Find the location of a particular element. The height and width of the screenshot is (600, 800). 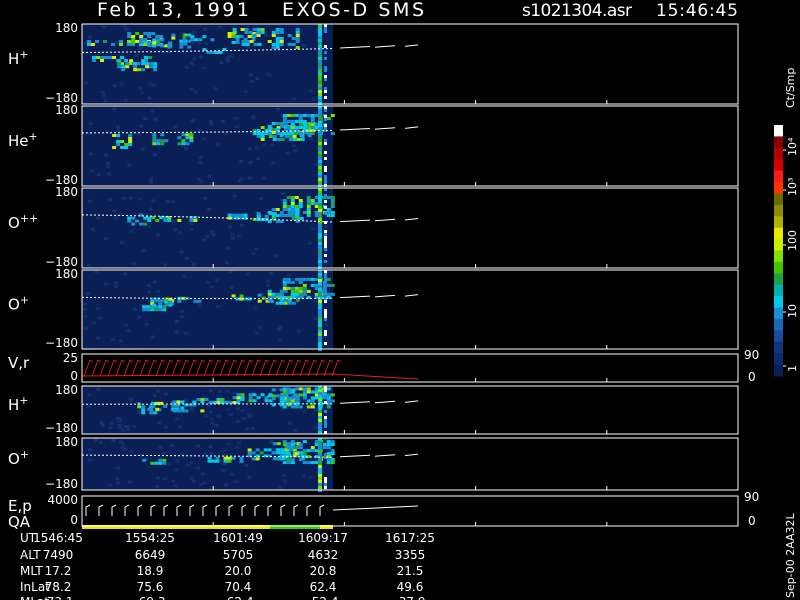

footer-row-label: MLT is located at coordinates (31, 571).